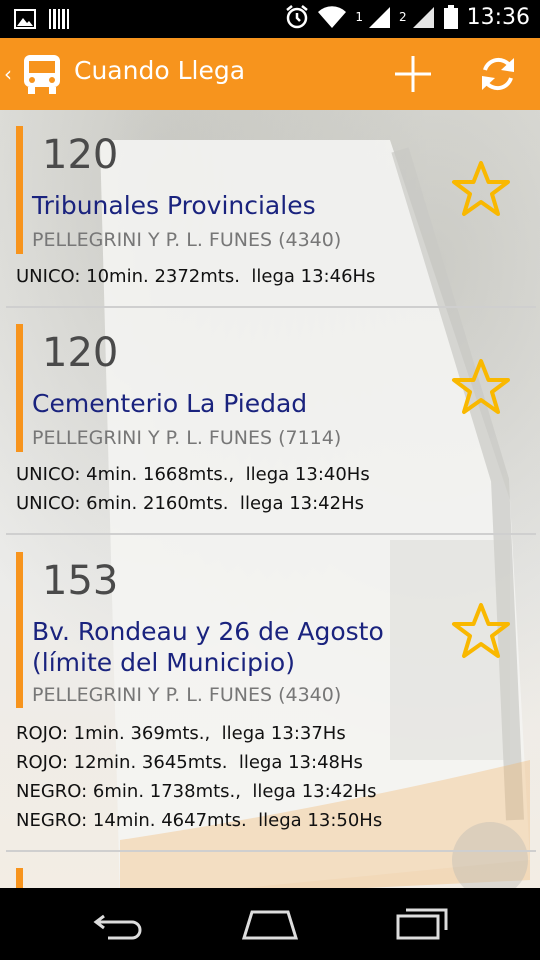  I want to click on stop-name: PELLEGRINI Y P. L. FUNES (7114), so click(187, 438).